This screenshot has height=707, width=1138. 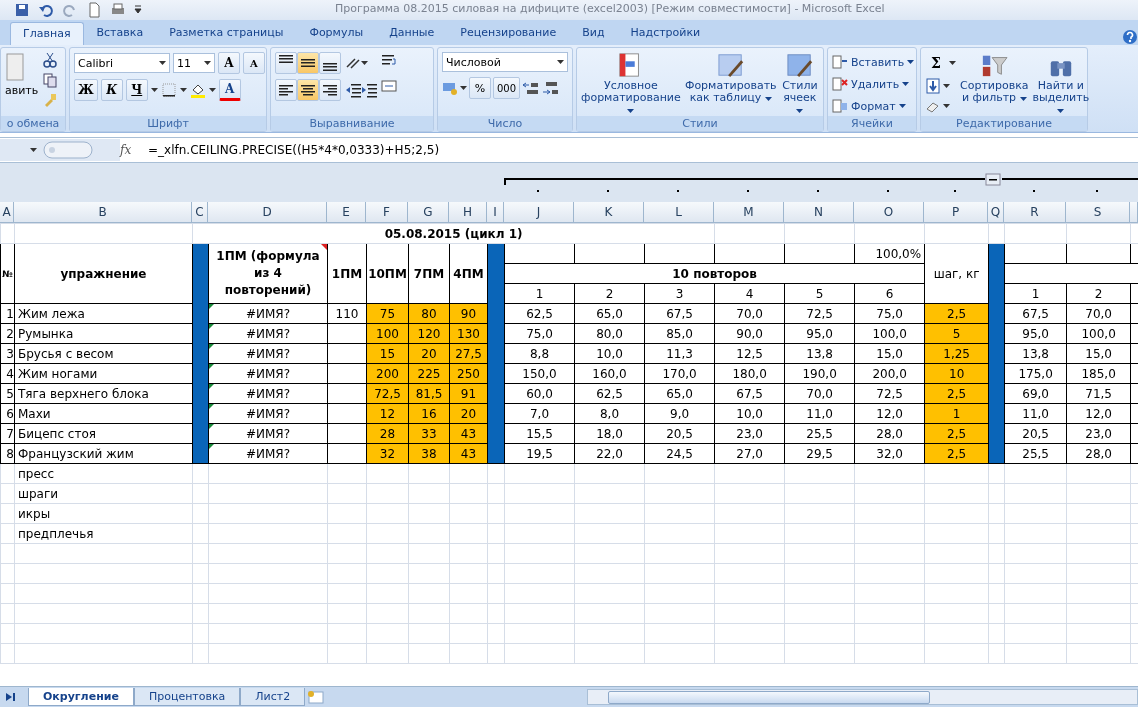 I want to click on column-header: L, so click(x=679, y=212).